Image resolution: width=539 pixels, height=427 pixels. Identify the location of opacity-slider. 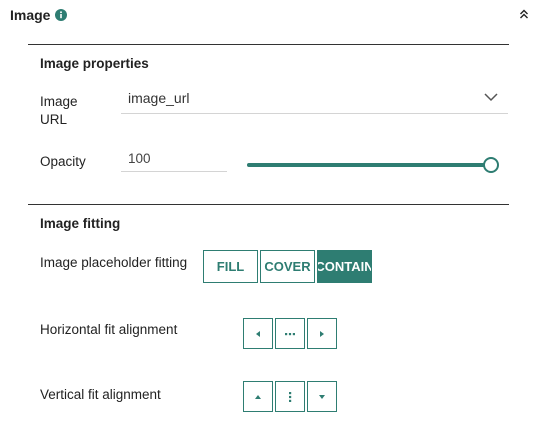
(373, 165).